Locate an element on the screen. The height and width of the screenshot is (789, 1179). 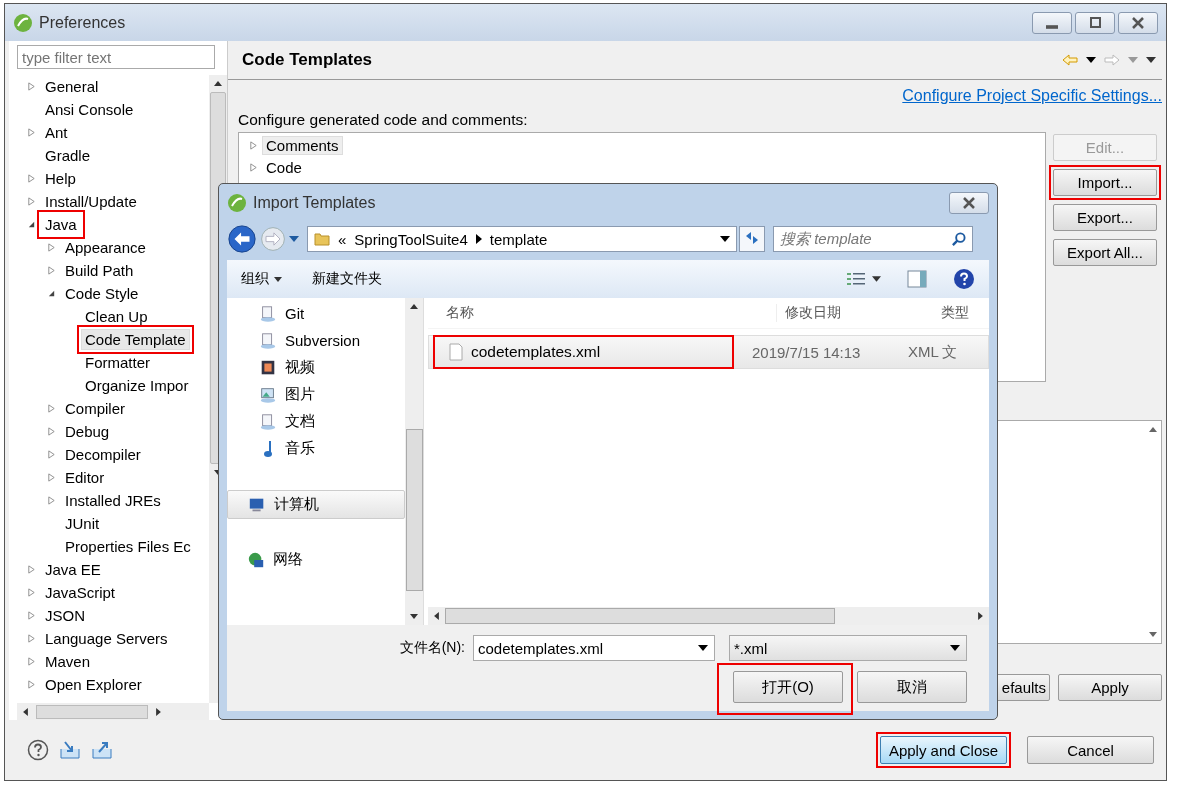
path-overflow-mark: « is located at coordinates (342, 239).